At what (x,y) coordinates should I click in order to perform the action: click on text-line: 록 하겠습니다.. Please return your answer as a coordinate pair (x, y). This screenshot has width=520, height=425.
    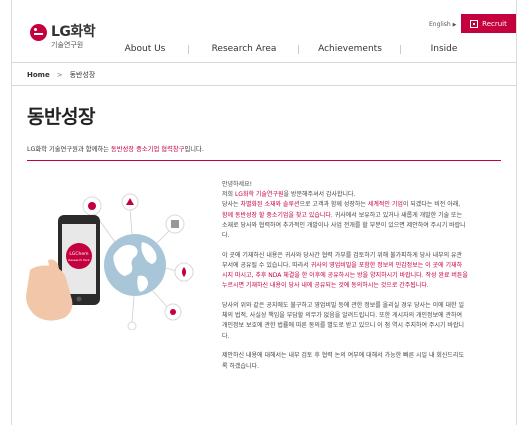
    Looking at the image, I should click on (240, 366).